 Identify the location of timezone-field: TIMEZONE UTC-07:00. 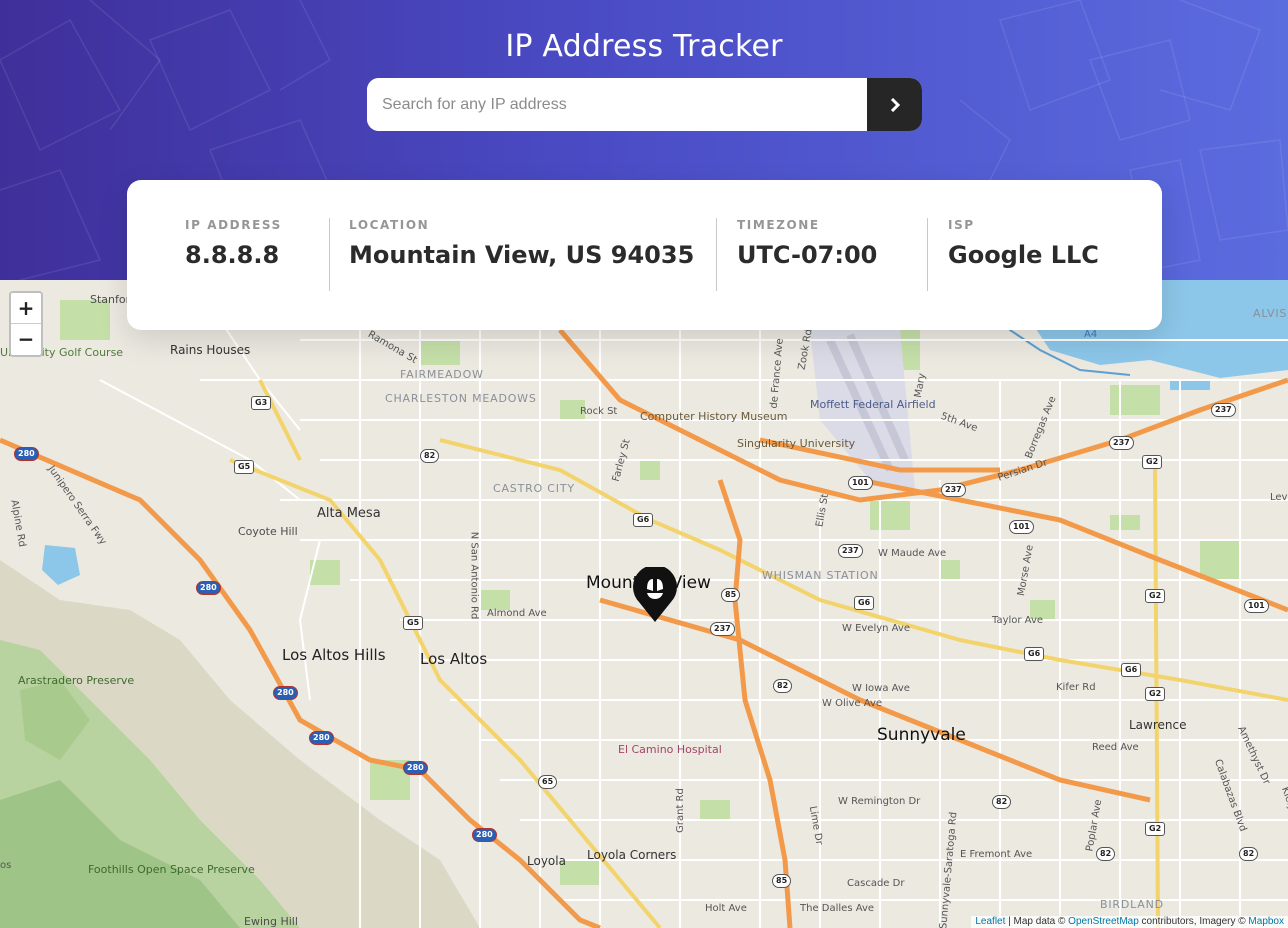
(807, 243).